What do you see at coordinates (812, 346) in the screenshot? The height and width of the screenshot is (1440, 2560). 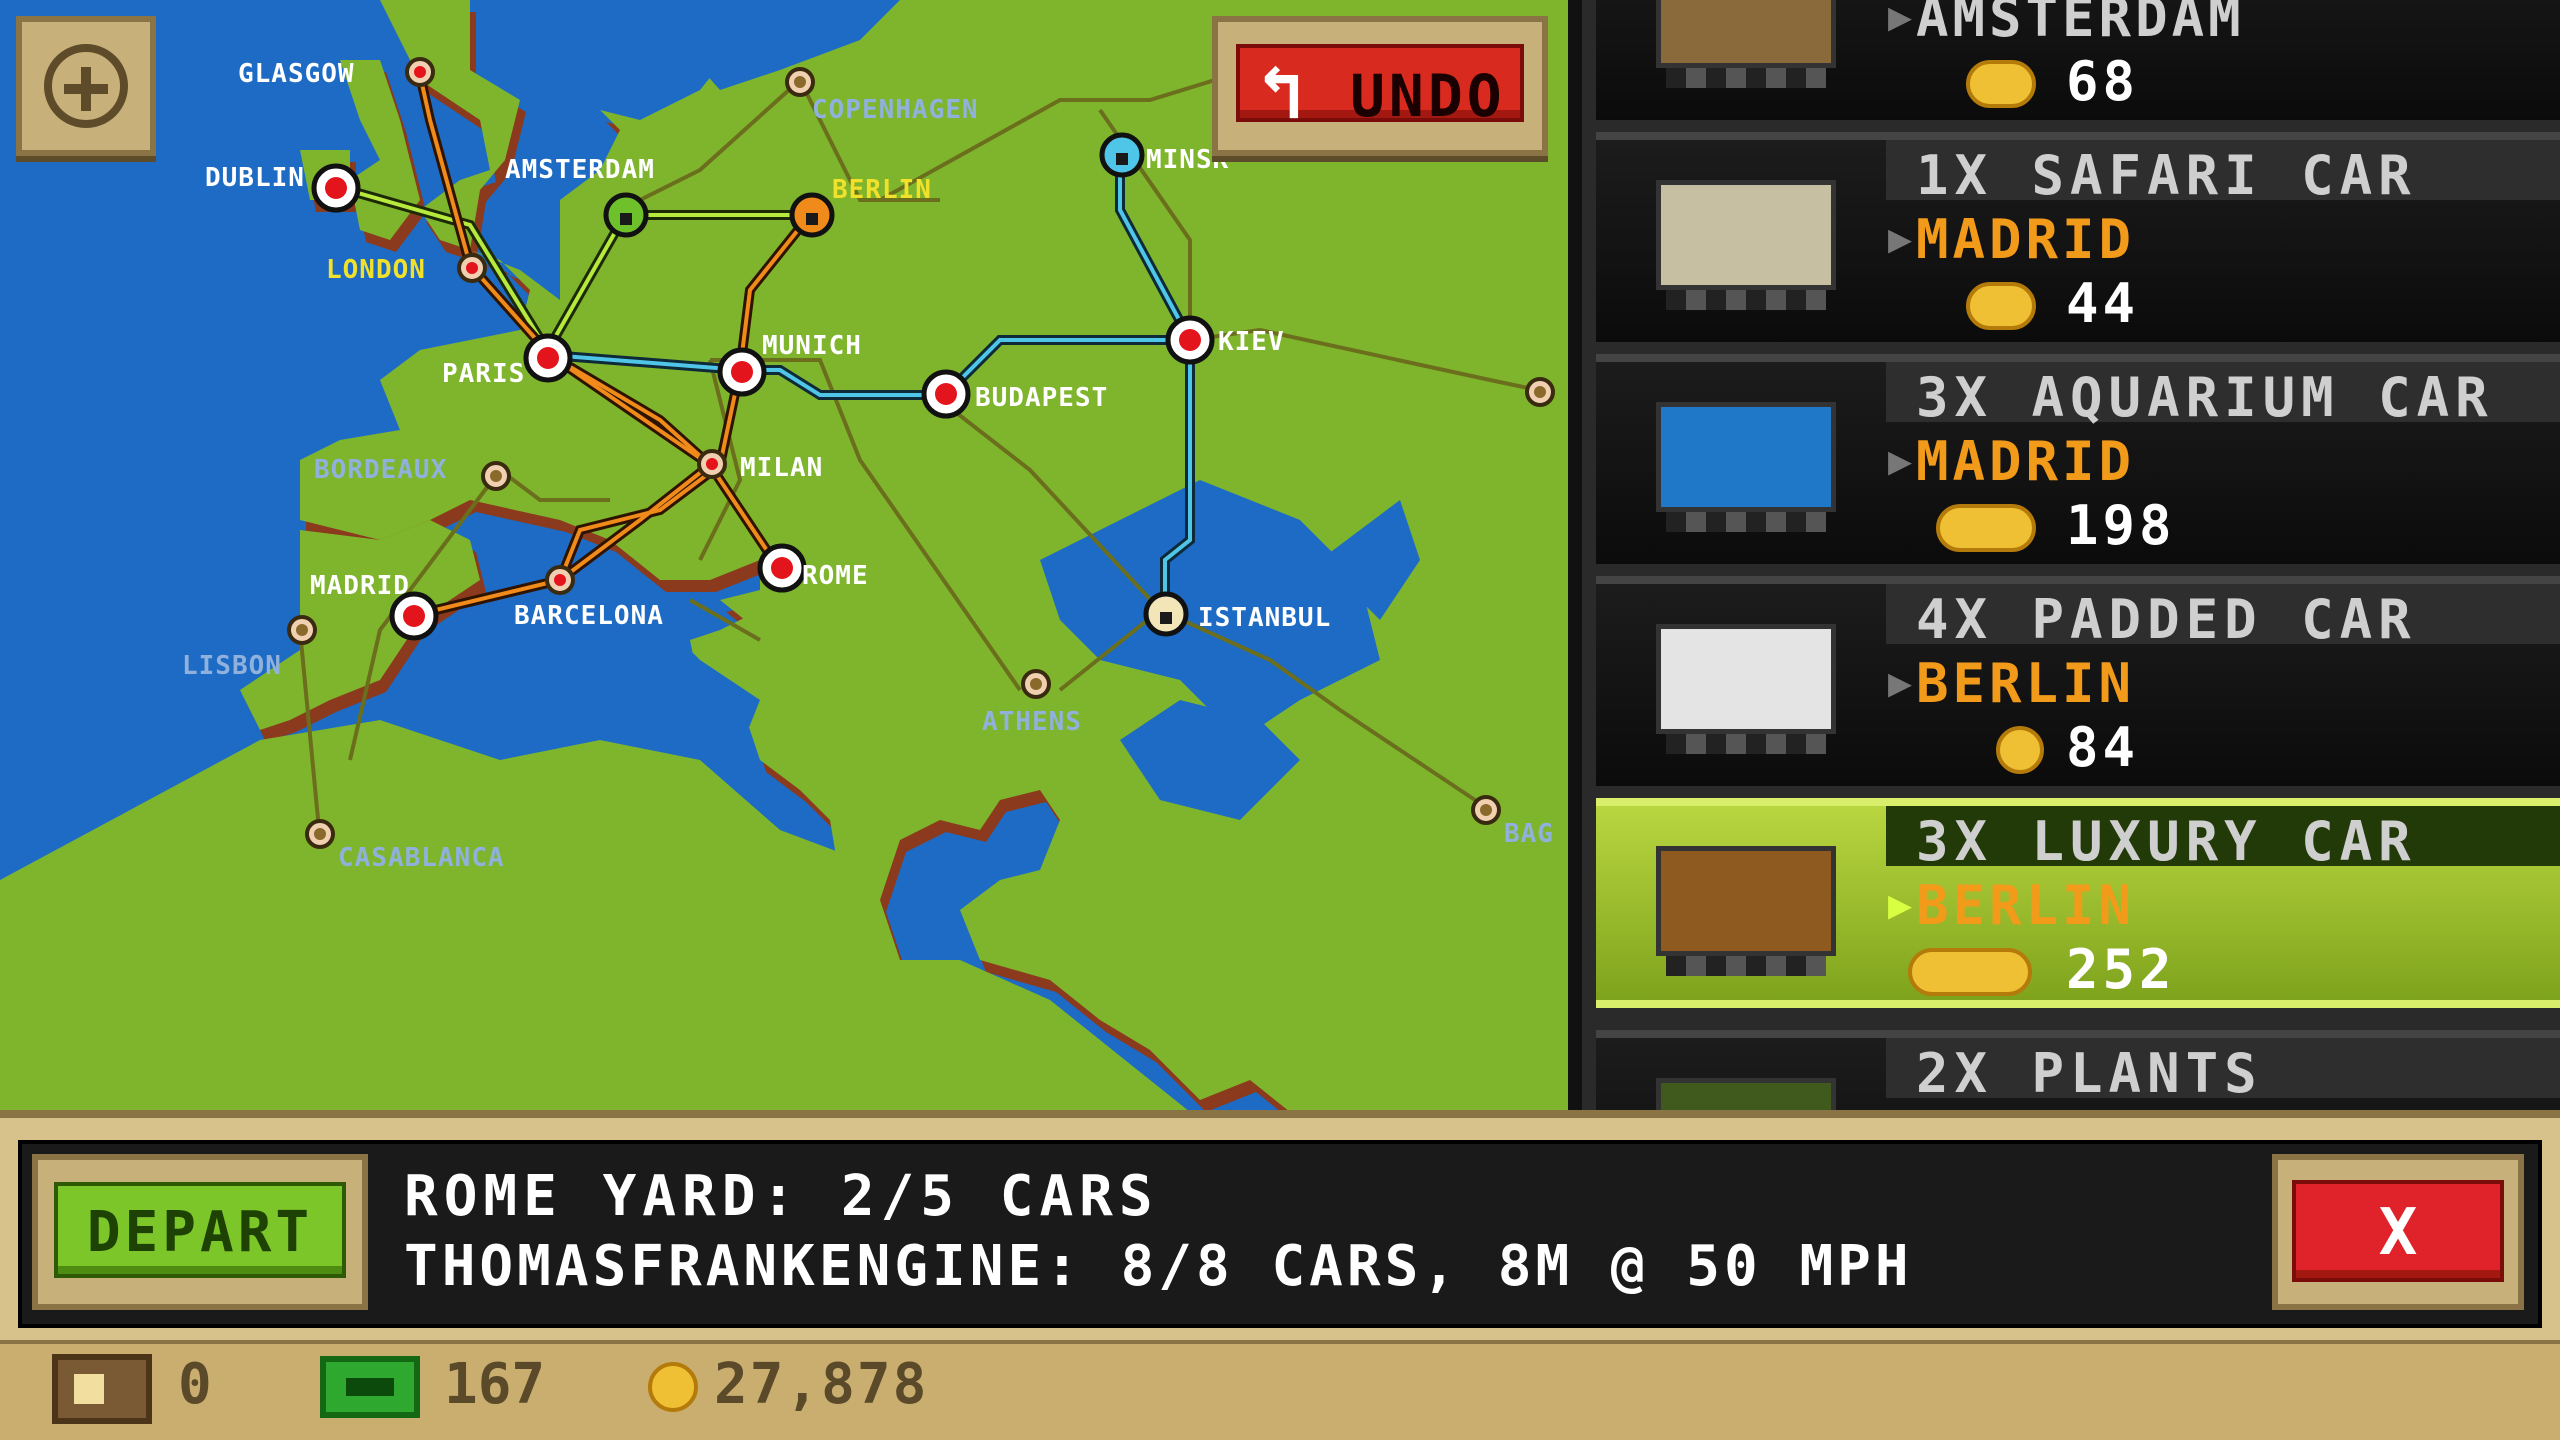 I see `city-label-munich: MUNICH` at bounding box center [812, 346].